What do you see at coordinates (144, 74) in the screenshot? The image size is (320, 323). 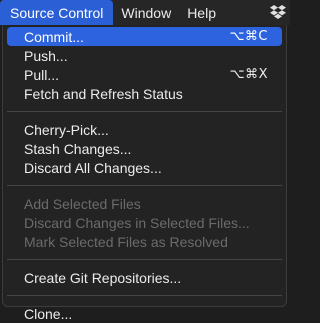 I see `menu-item-pull: Pull... ⌥⌘X` at bounding box center [144, 74].